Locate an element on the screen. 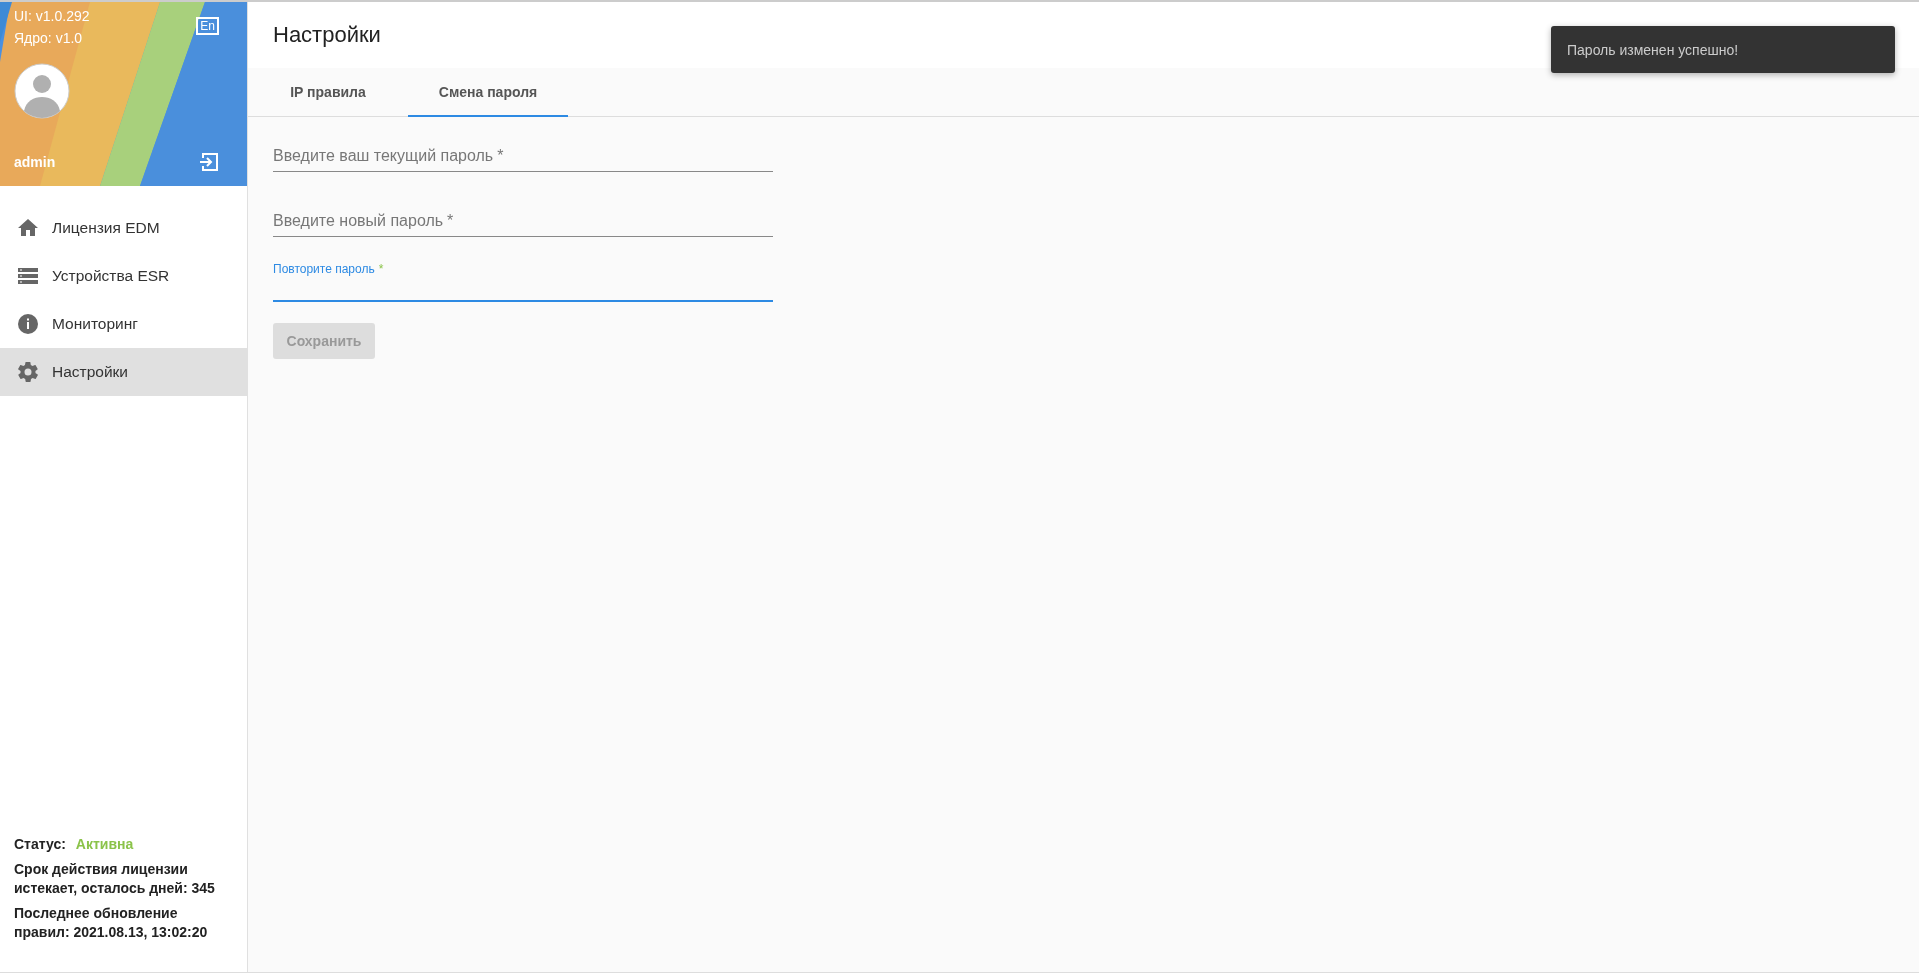  tab: Смена пароля is located at coordinates (488, 92).